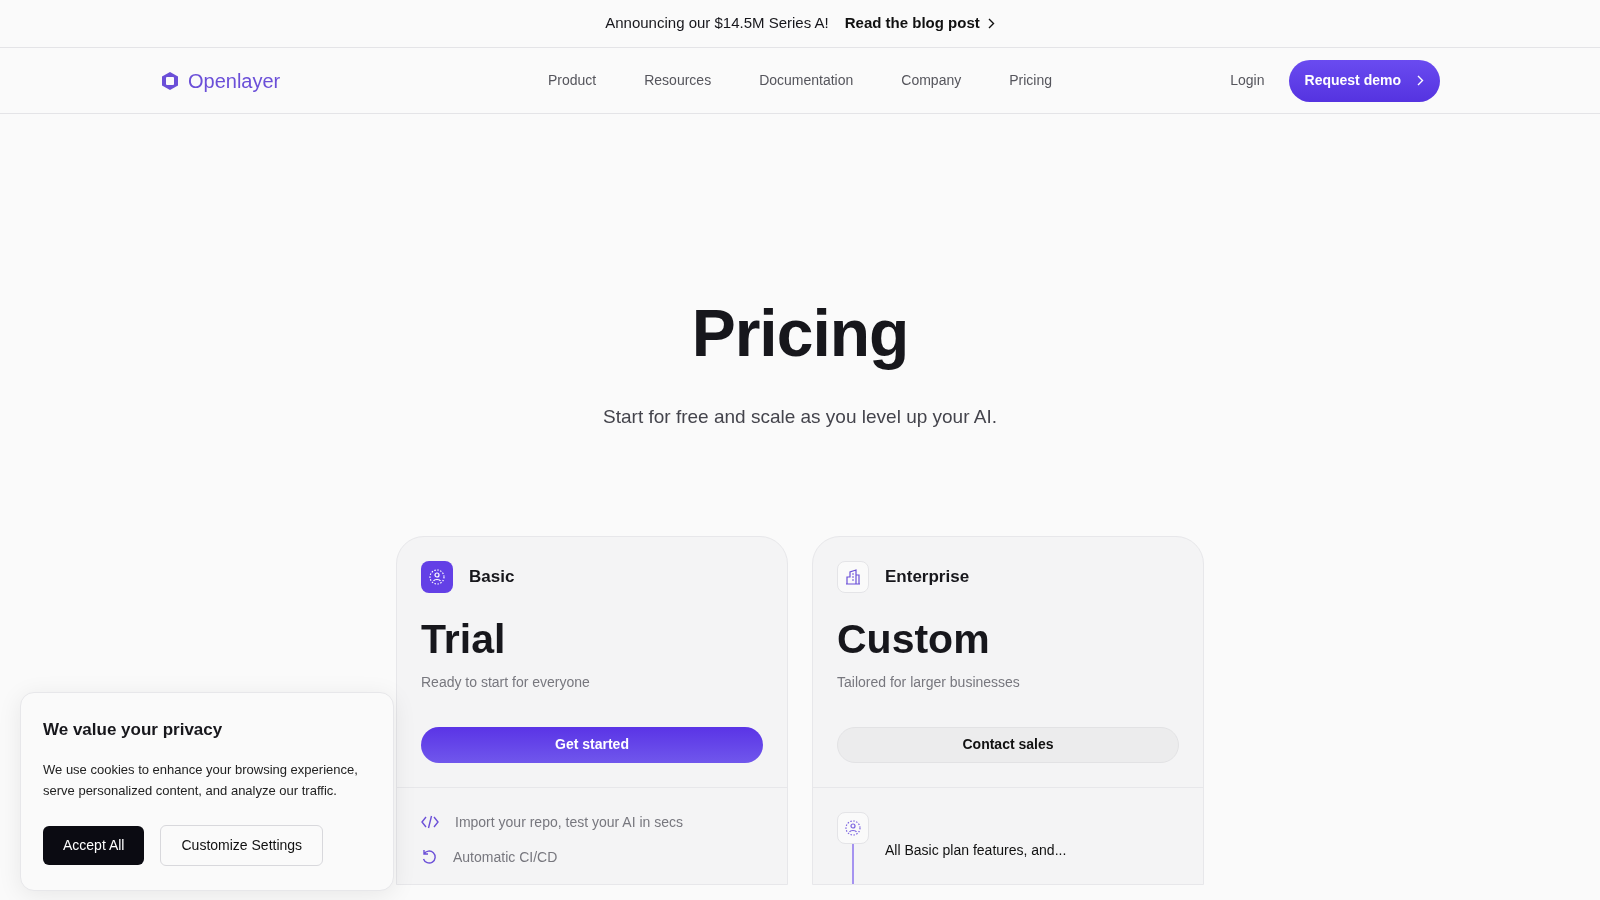 This screenshot has height=900, width=1600. Describe the element at coordinates (1364, 80) in the screenshot. I see `request-demo-button: Request demo` at that location.